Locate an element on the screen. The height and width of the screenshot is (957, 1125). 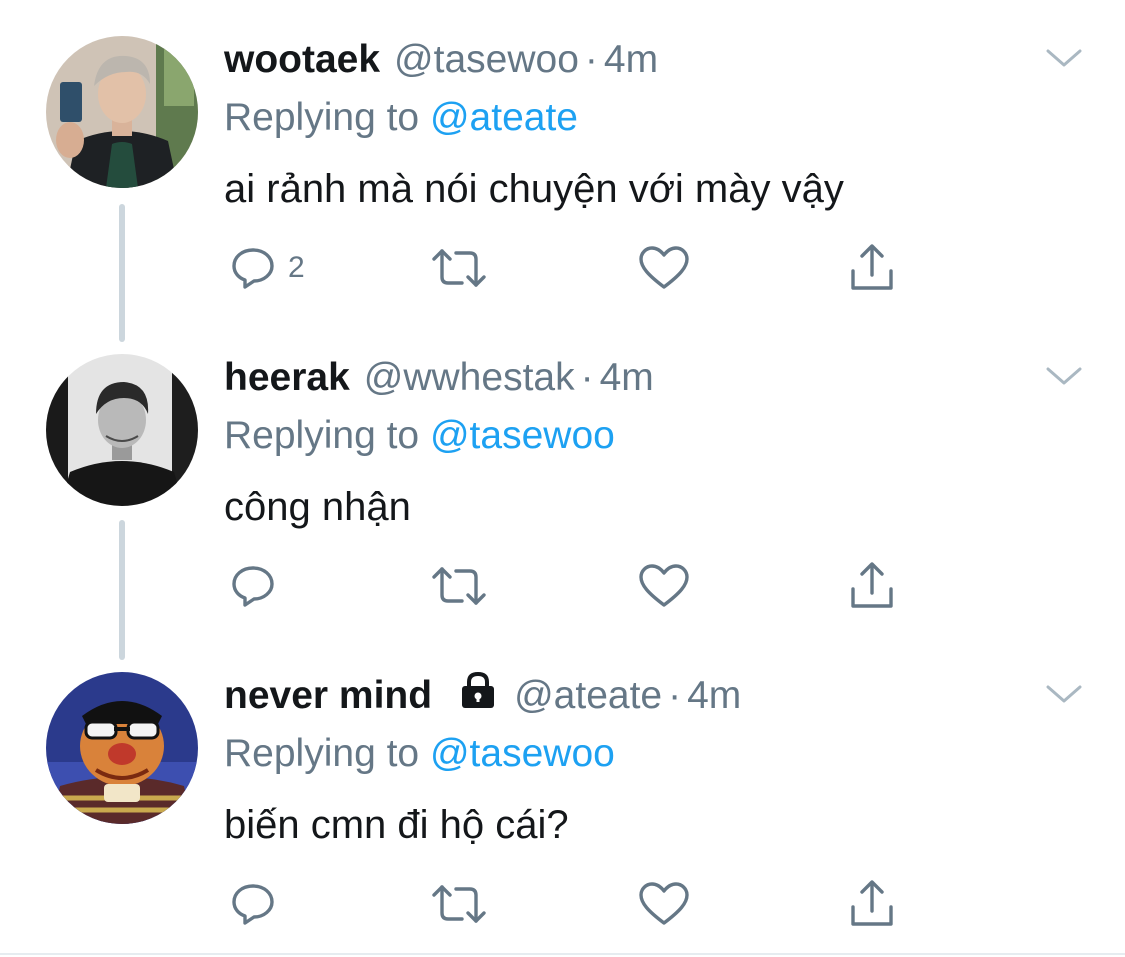
tweet-header: heerak @wwhestak · 4m is located at coordinates (439, 378).